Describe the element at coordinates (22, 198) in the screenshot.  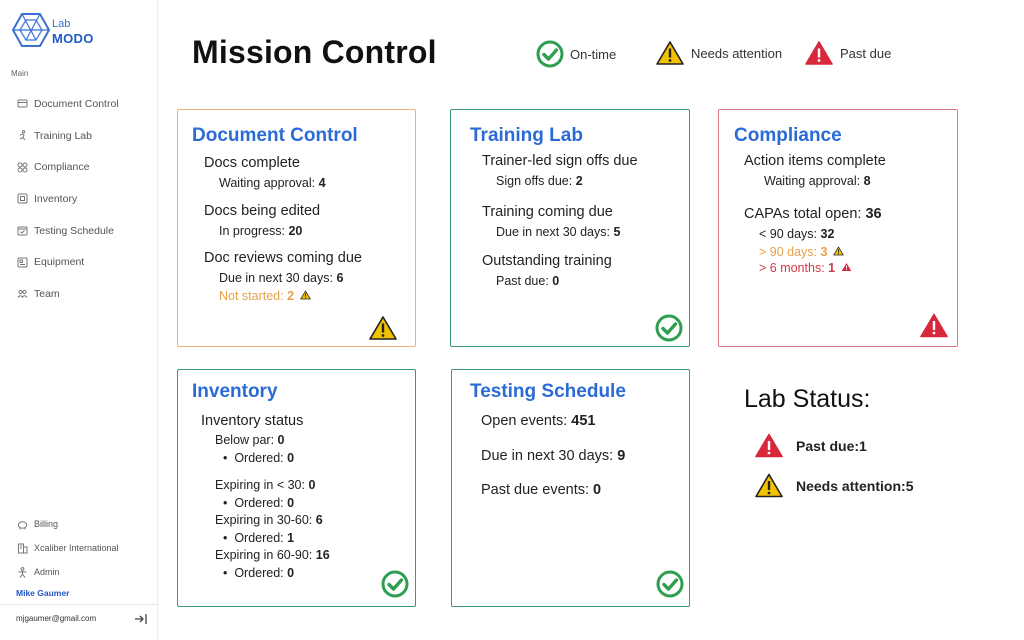
I see `box-icon` at that location.